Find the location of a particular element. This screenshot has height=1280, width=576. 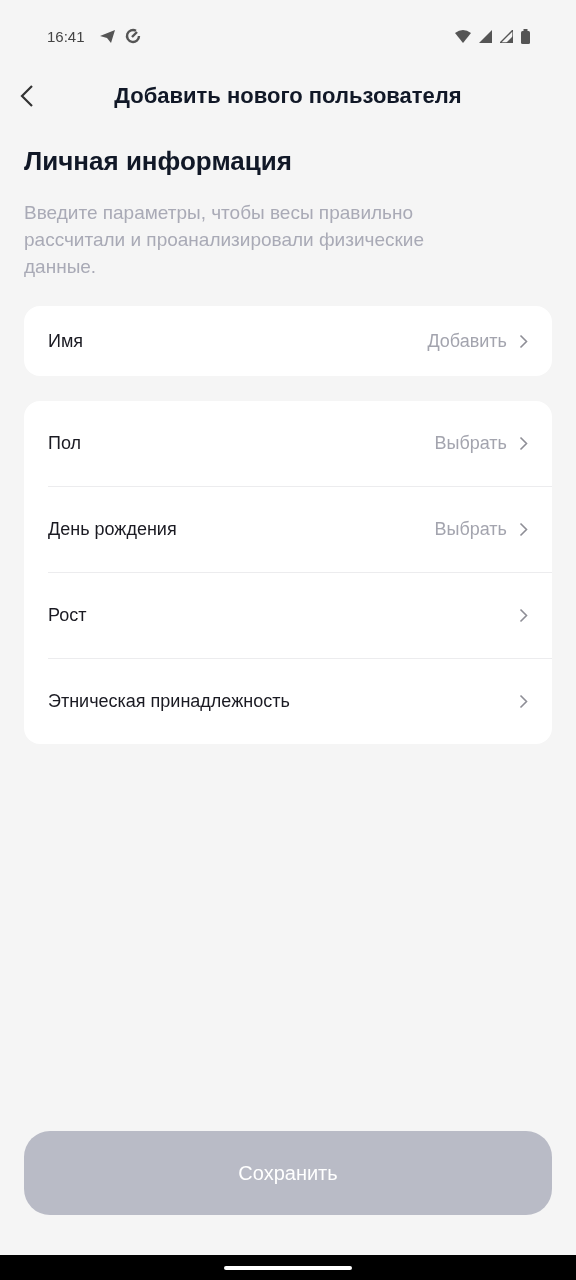

settings-row: Рост is located at coordinates (300, 615).